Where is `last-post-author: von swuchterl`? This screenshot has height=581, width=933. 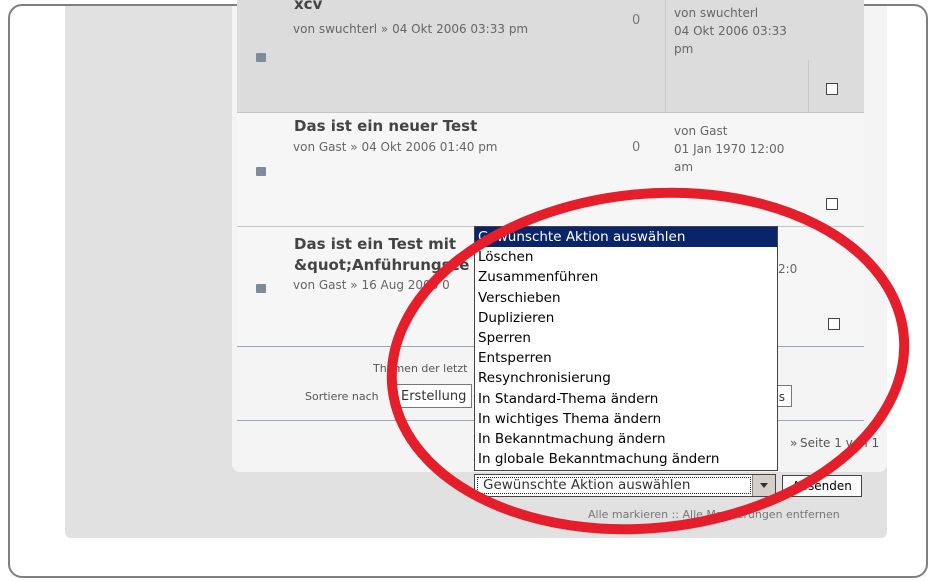
last-post-author: von swuchterl is located at coordinates (716, 13).